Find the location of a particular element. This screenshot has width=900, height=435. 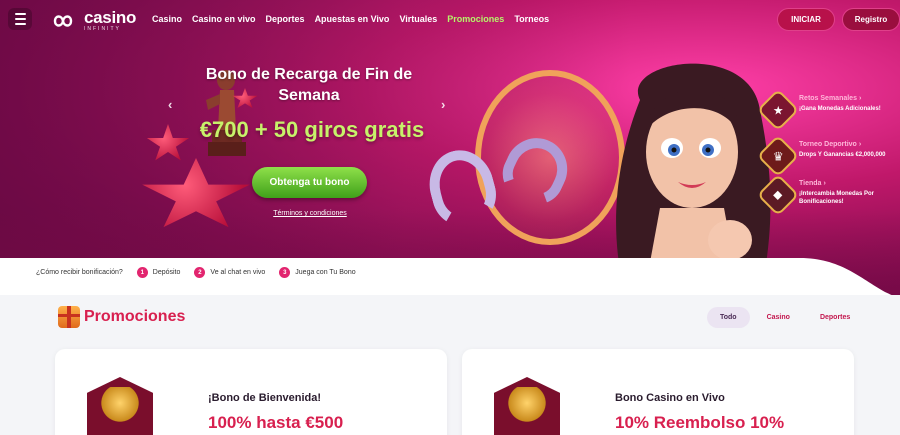

side-promo-subtitle: ¡Gana Monedas Adicionales! is located at coordinates (840, 109).